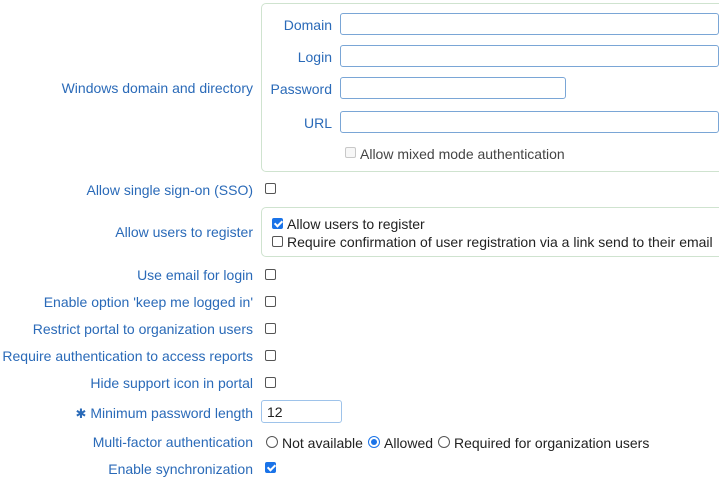  What do you see at coordinates (317, 123) in the screenshot?
I see `url-label: URL` at bounding box center [317, 123].